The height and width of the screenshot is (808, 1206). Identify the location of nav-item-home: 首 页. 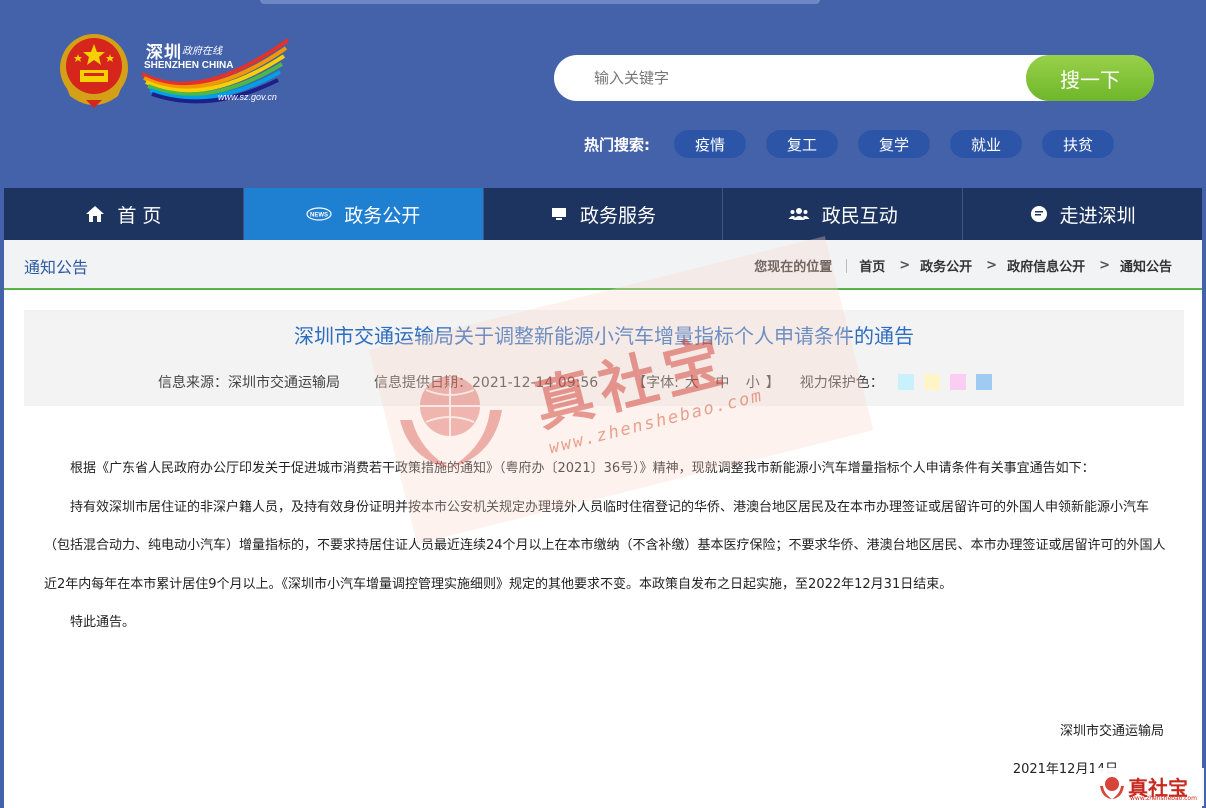
(124, 214).